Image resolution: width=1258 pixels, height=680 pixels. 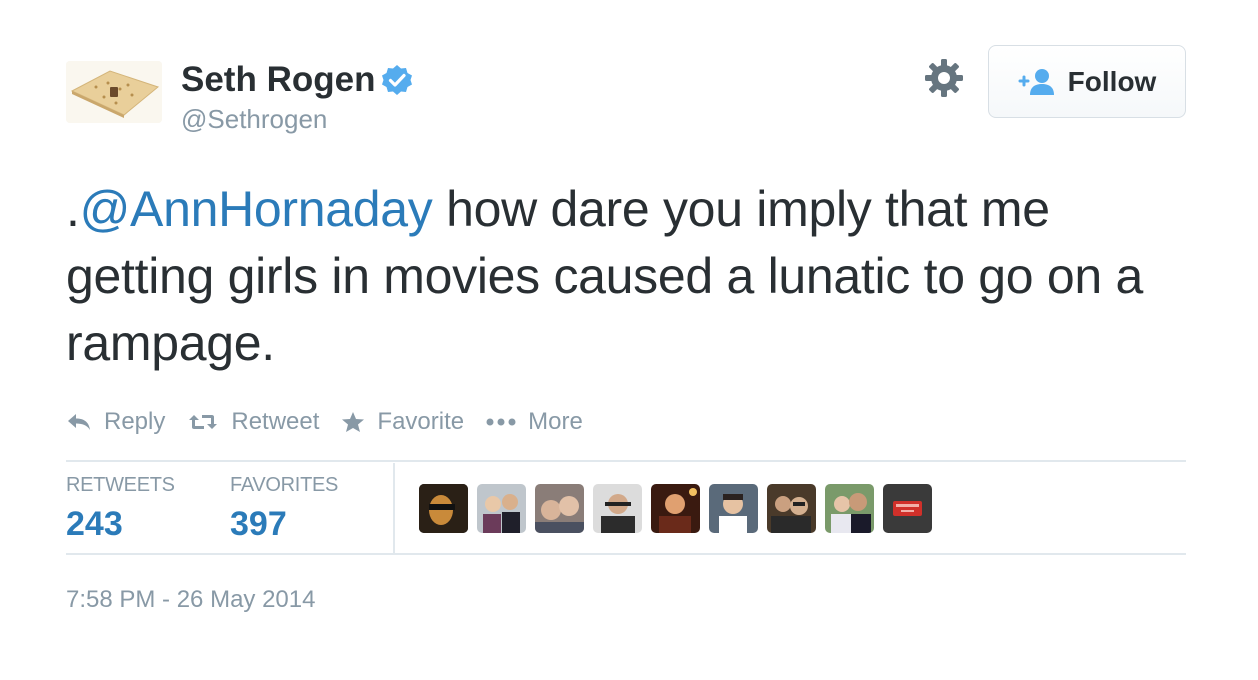 I want to click on tweet-prefix: ., so click(x=73, y=209).